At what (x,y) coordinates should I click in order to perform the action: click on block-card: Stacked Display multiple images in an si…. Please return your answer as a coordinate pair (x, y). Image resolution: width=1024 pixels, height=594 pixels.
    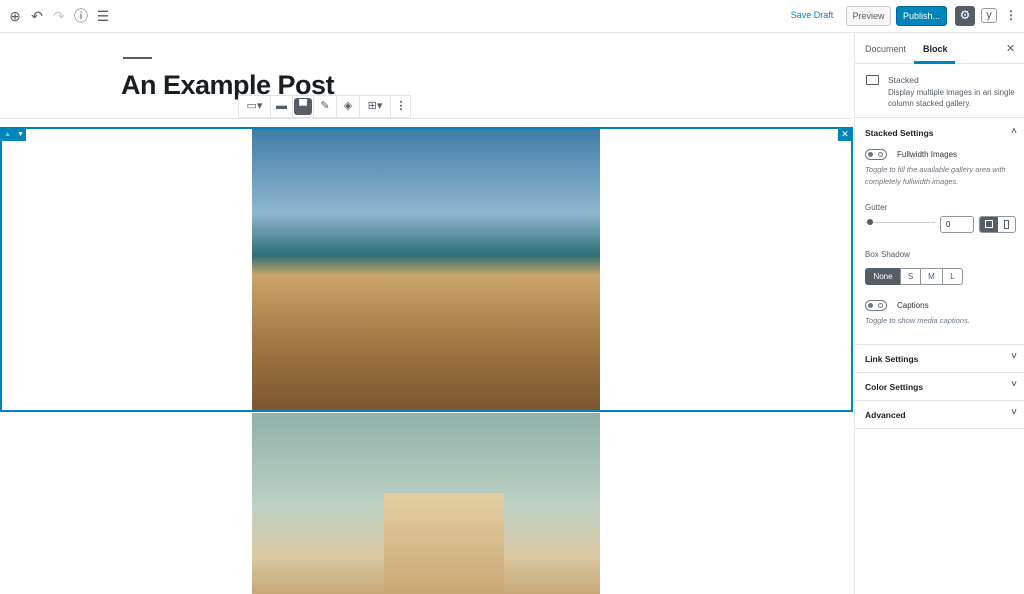
    Looking at the image, I should click on (939, 91).